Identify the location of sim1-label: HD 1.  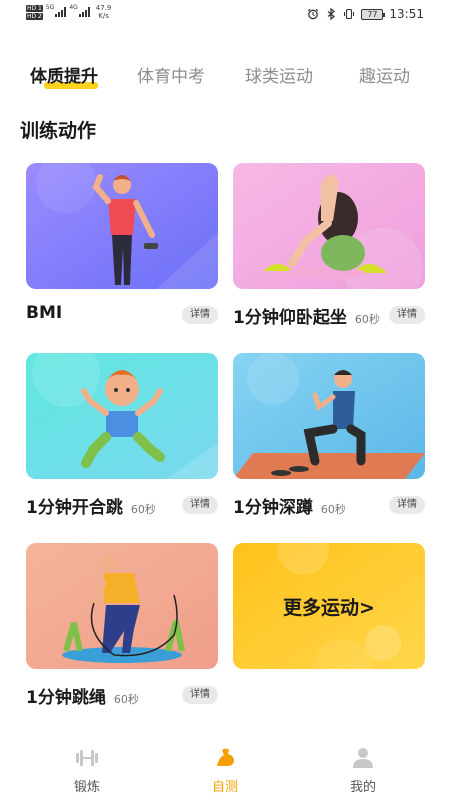
(34, 8).